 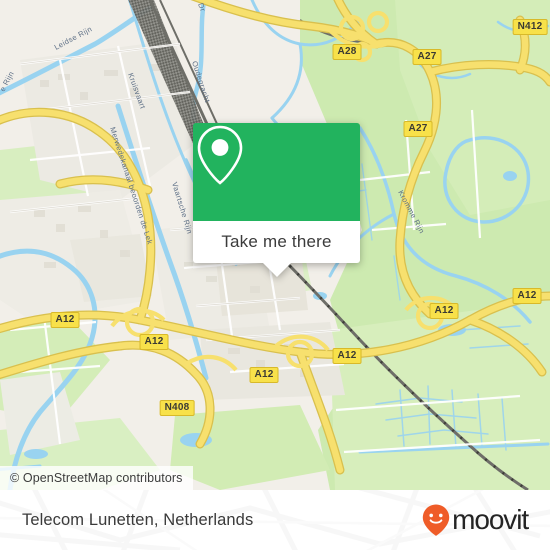 I want to click on take-me-there-label: Take me there, so click(x=276, y=241).